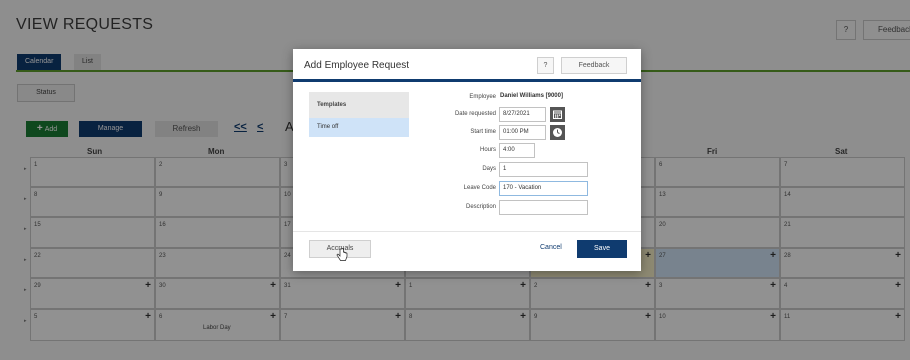 Image resolution: width=910 pixels, height=360 pixels. What do you see at coordinates (359, 127) in the screenshot?
I see `template-item-time-off: Time off` at bounding box center [359, 127].